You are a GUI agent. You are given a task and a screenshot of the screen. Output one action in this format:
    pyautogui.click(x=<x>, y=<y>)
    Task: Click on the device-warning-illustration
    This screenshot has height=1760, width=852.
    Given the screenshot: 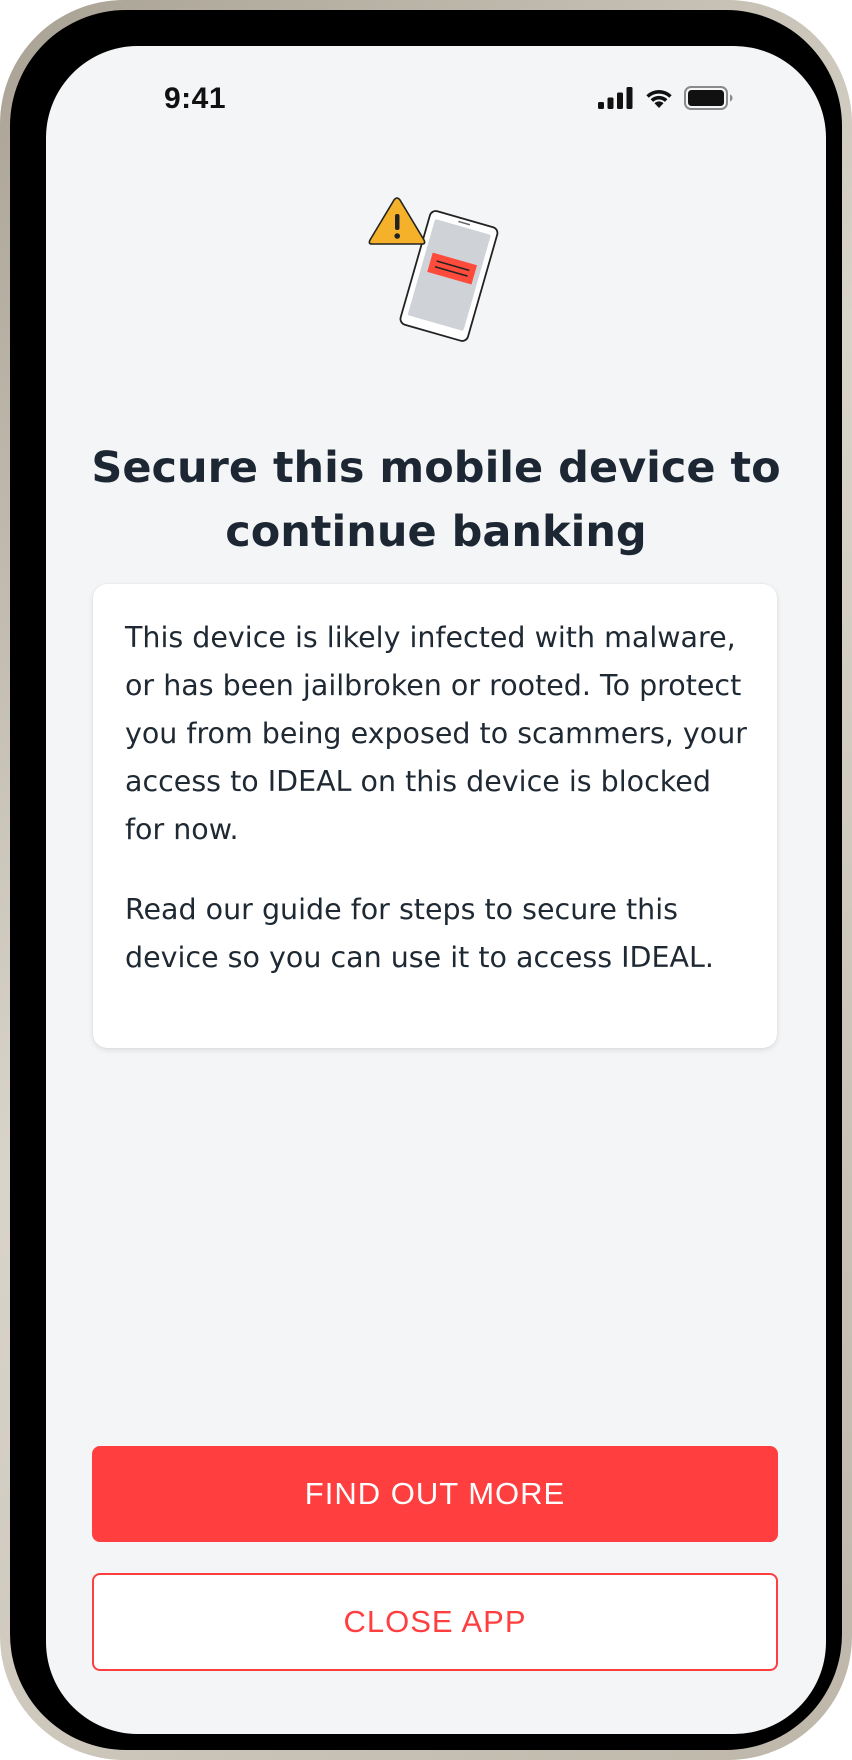 What is the action you would take?
    pyautogui.click(x=436, y=276)
    